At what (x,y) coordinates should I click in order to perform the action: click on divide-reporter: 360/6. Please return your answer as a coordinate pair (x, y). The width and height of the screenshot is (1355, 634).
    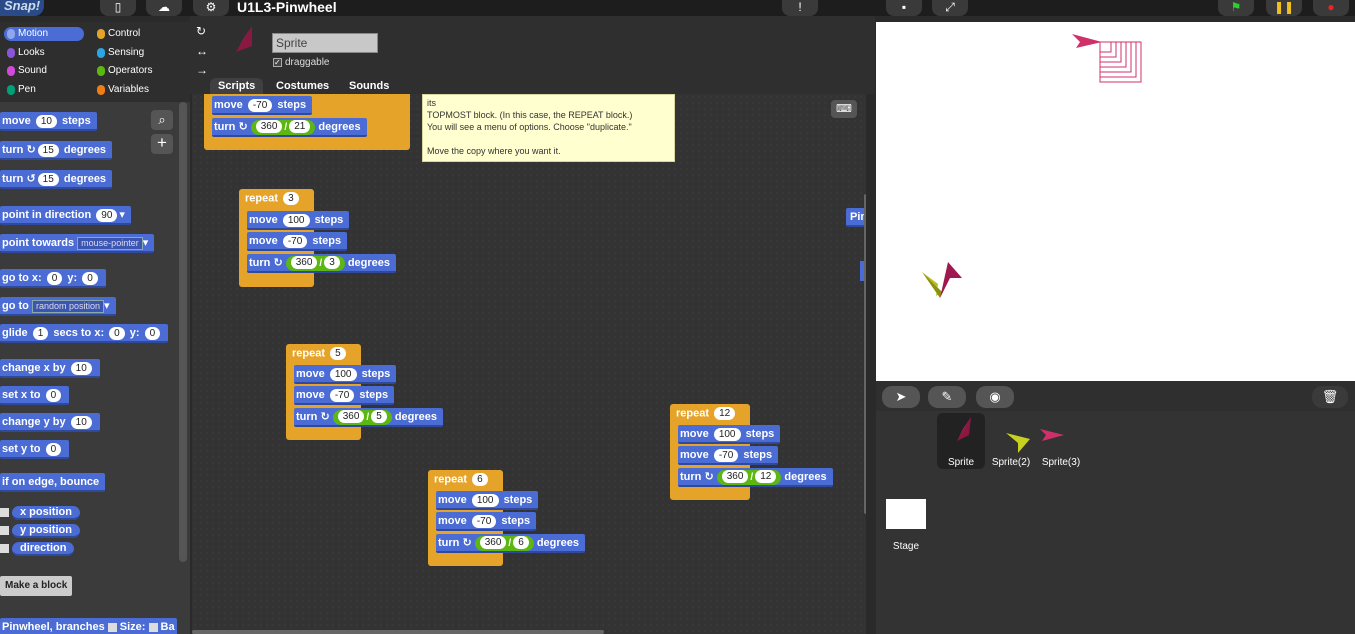
    Looking at the image, I should click on (504, 543).